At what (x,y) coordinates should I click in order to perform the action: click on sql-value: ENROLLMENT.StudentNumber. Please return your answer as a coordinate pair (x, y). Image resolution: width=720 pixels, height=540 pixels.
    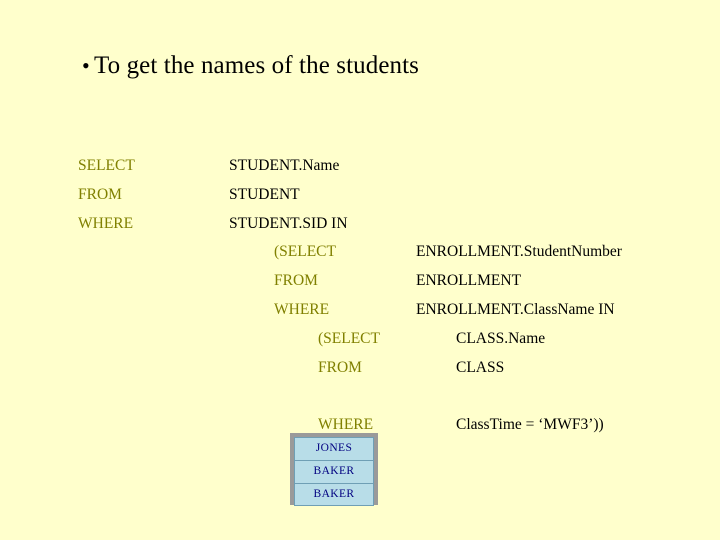
    Looking at the image, I should click on (519, 252).